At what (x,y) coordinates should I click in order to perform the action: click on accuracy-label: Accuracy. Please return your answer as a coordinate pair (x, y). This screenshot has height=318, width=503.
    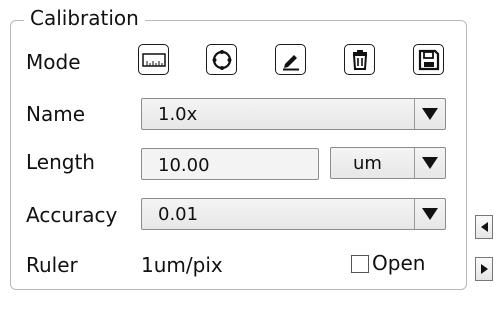
    Looking at the image, I should click on (72, 215).